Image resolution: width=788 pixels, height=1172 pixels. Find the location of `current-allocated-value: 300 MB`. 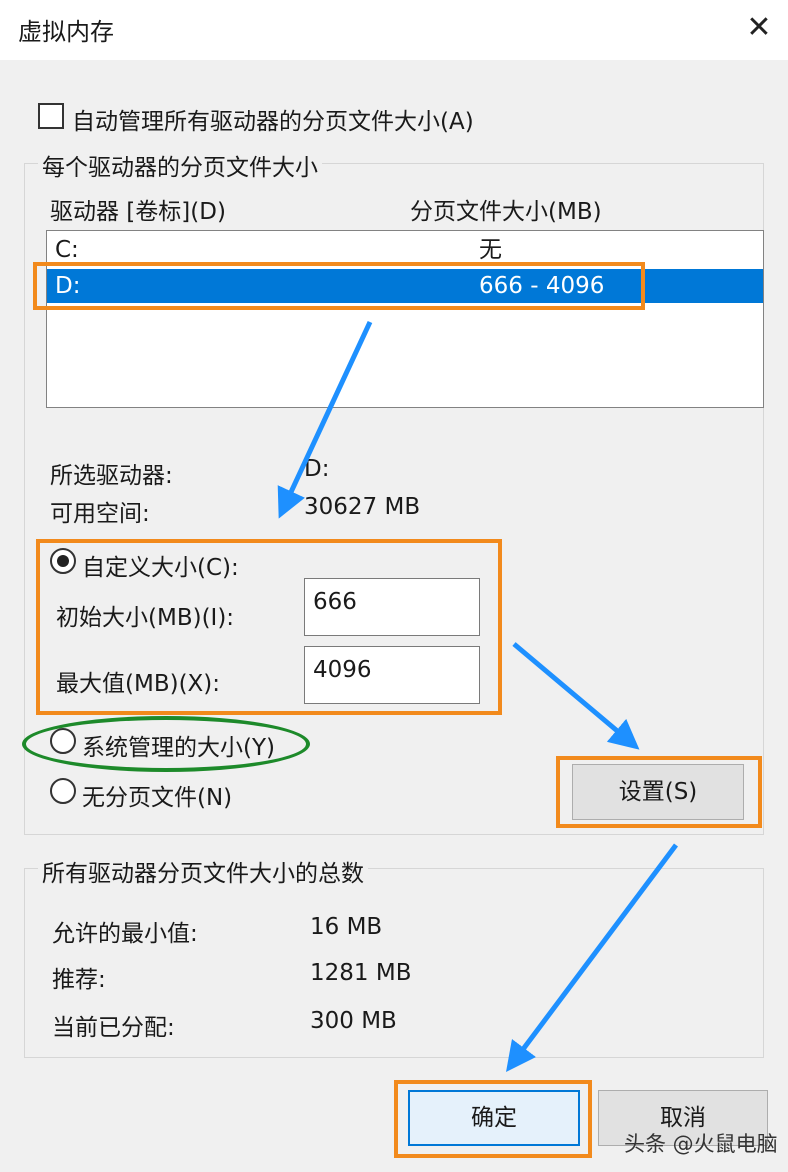

current-allocated-value: 300 MB is located at coordinates (353, 1021).